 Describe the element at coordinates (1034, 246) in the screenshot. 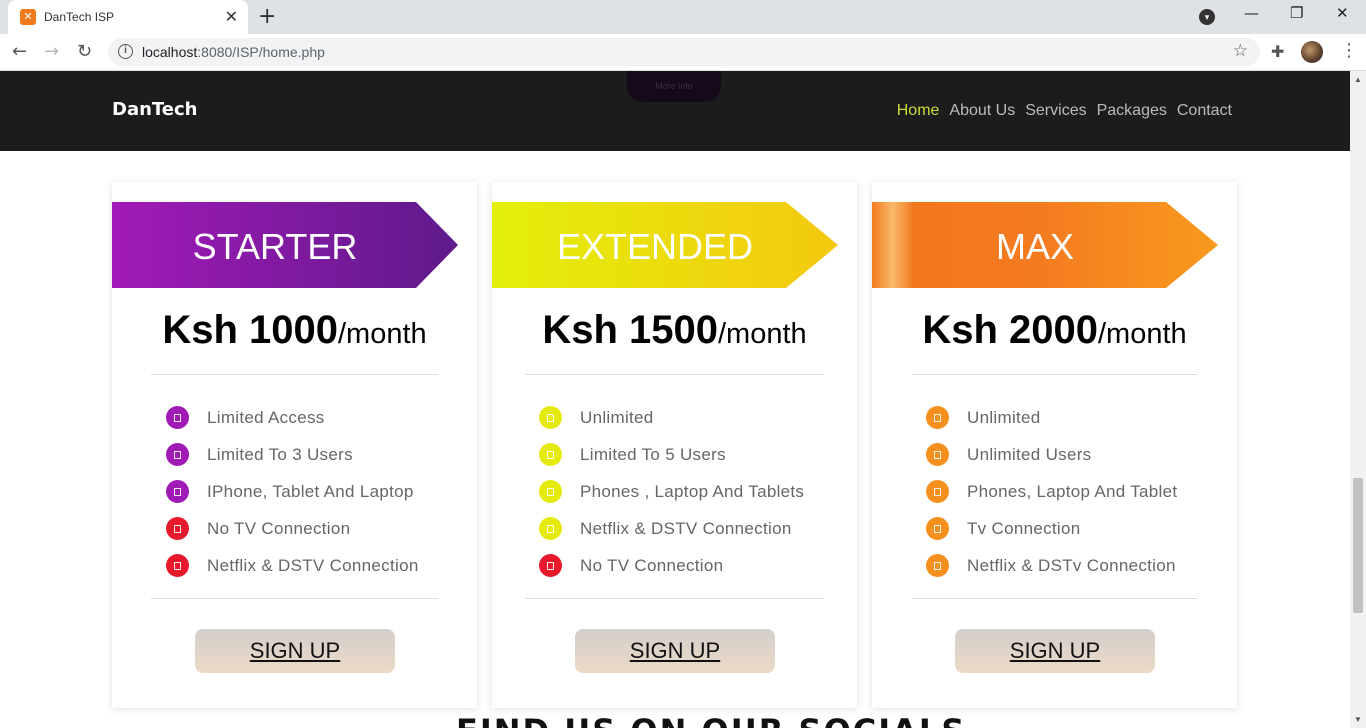

I see `plan-name: MAX` at that location.